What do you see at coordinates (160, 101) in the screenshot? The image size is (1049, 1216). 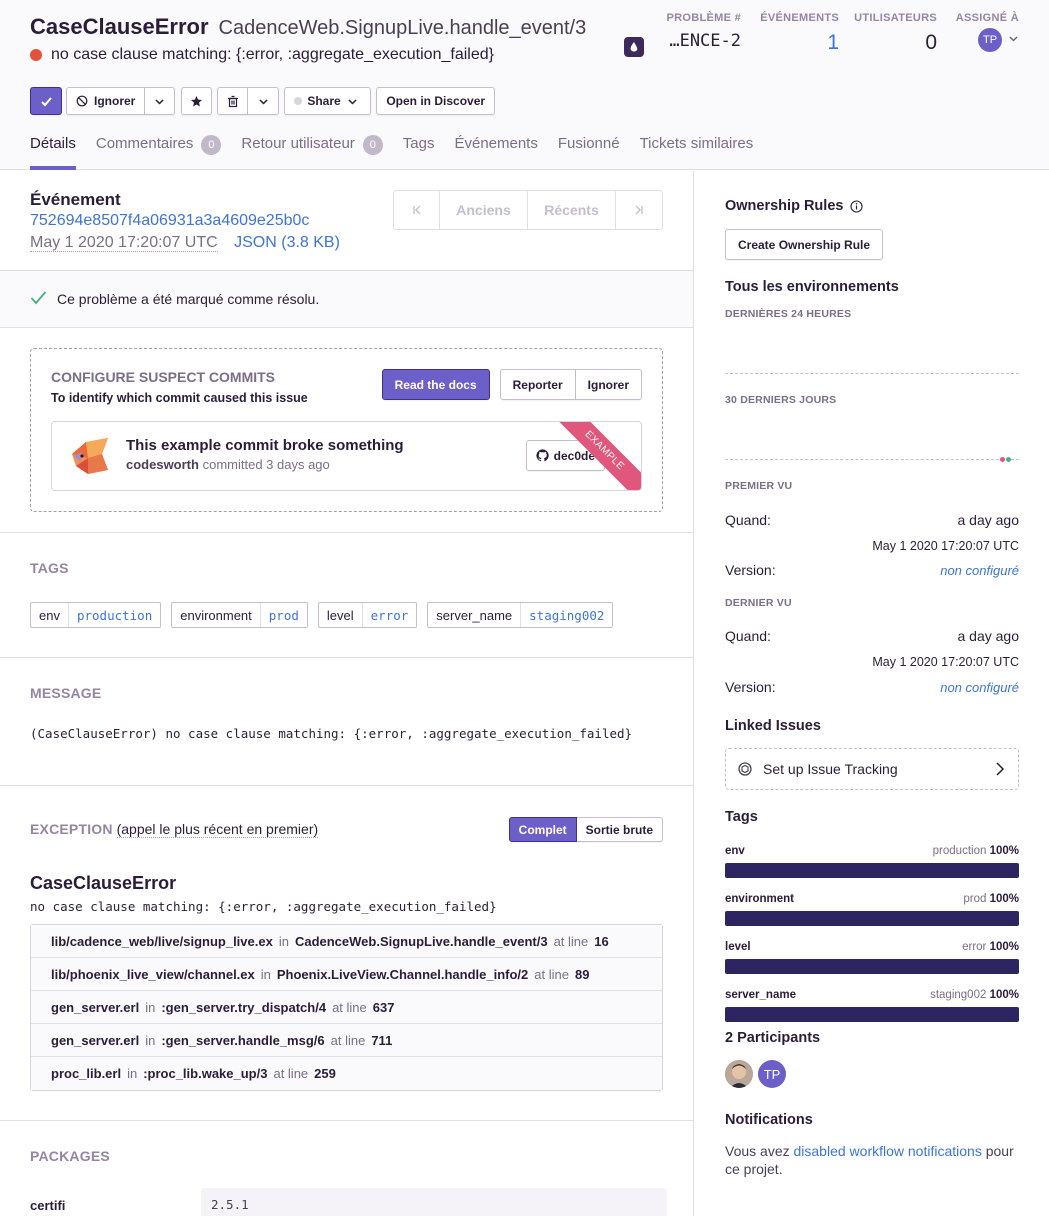 I see `ignore-options-dropdown` at bounding box center [160, 101].